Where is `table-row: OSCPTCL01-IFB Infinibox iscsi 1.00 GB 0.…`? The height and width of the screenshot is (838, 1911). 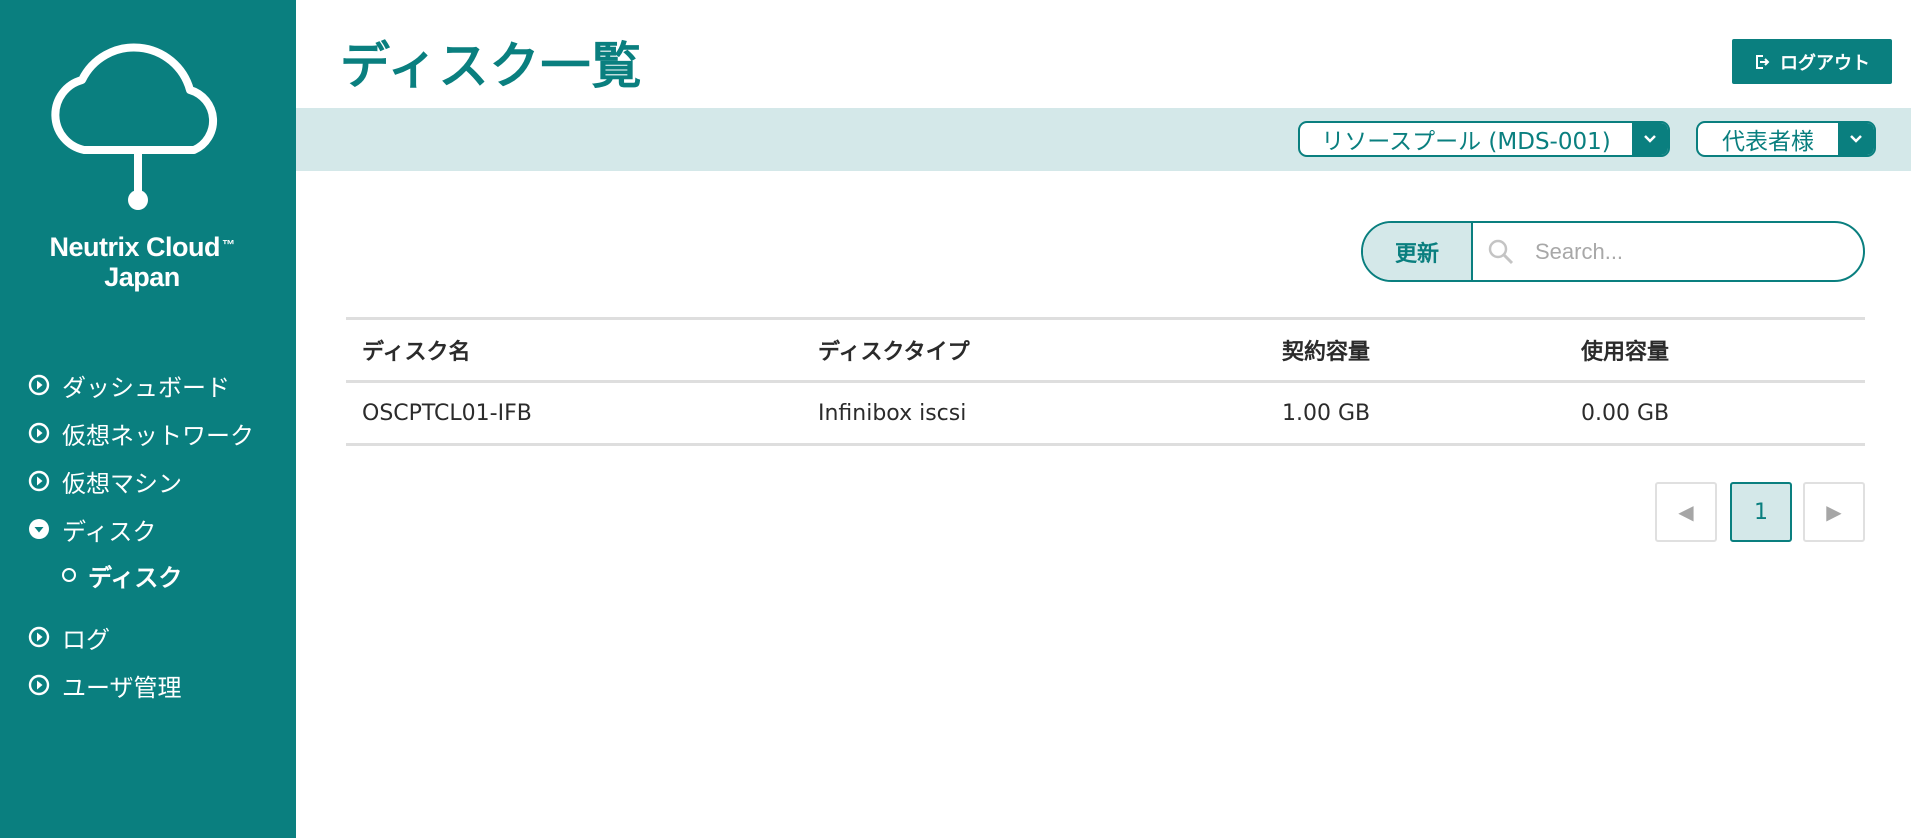 table-row: OSCPTCL01-IFB Infinibox iscsi 1.00 GB 0.… is located at coordinates (1105, 413).